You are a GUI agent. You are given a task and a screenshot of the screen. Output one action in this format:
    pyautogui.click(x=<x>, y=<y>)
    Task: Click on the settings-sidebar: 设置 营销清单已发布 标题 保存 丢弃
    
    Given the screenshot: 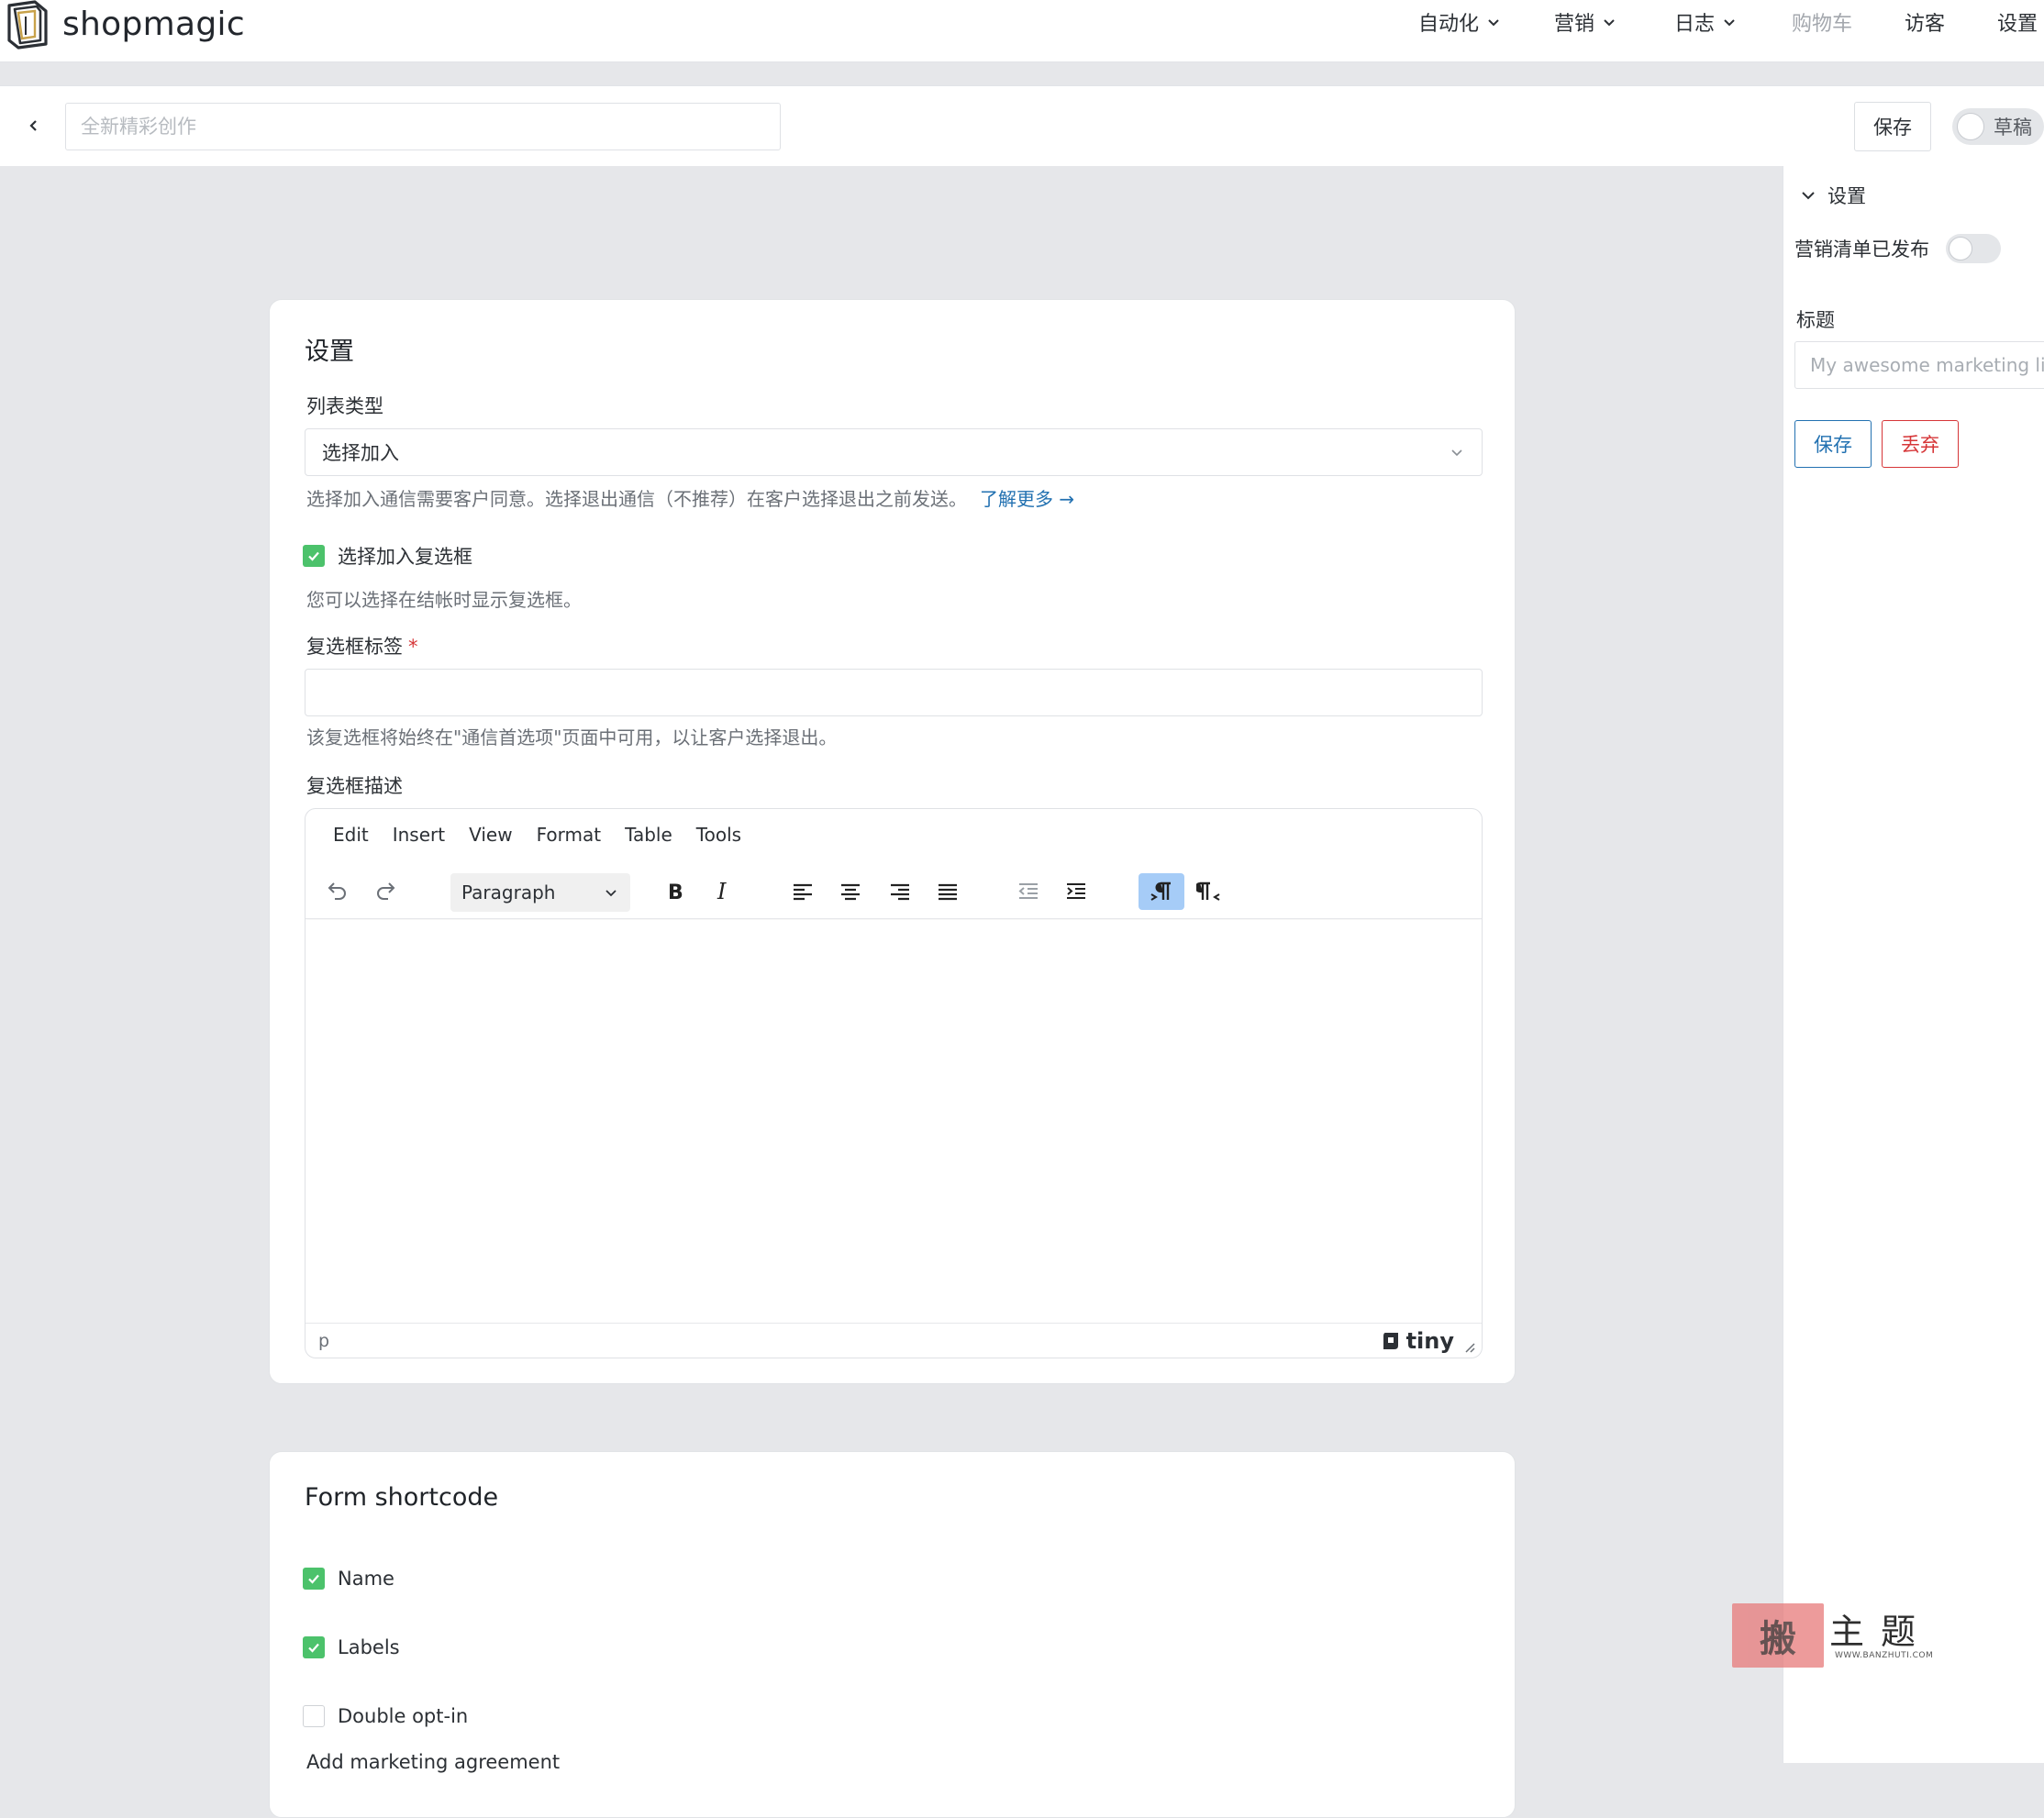 What is the action you would take?
    pyautogui.click(x=1914, y=965)
    